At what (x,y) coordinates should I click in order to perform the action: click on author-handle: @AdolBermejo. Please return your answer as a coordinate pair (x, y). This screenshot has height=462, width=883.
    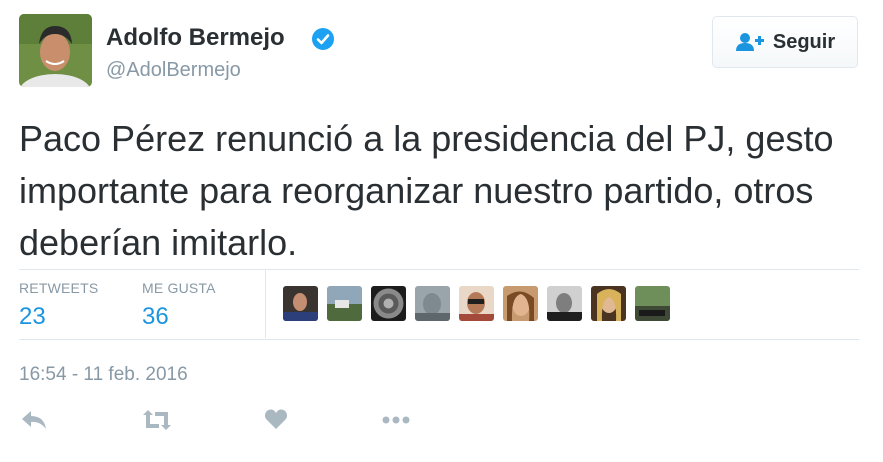
    Looking at the image, I should click on (173, 70).